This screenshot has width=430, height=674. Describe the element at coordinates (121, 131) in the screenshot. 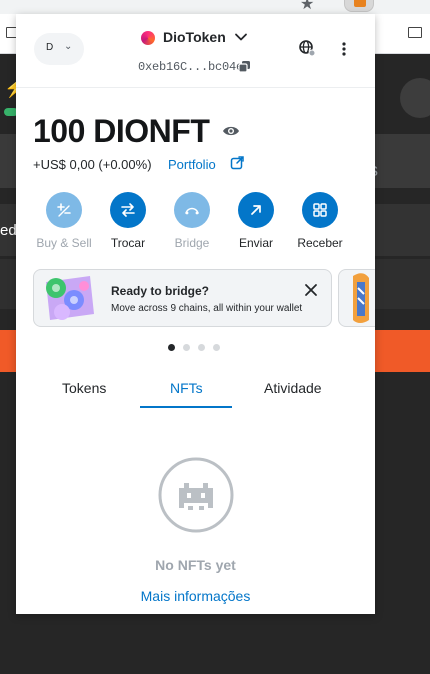

I see `token-balance: 100 DIONFT` at that location.